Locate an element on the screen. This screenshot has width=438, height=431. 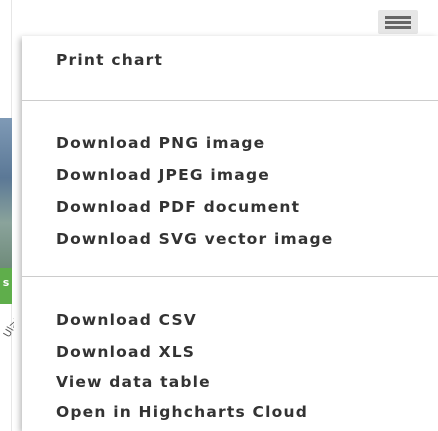
background-badge-text: s is located at coordinates (6, 282).